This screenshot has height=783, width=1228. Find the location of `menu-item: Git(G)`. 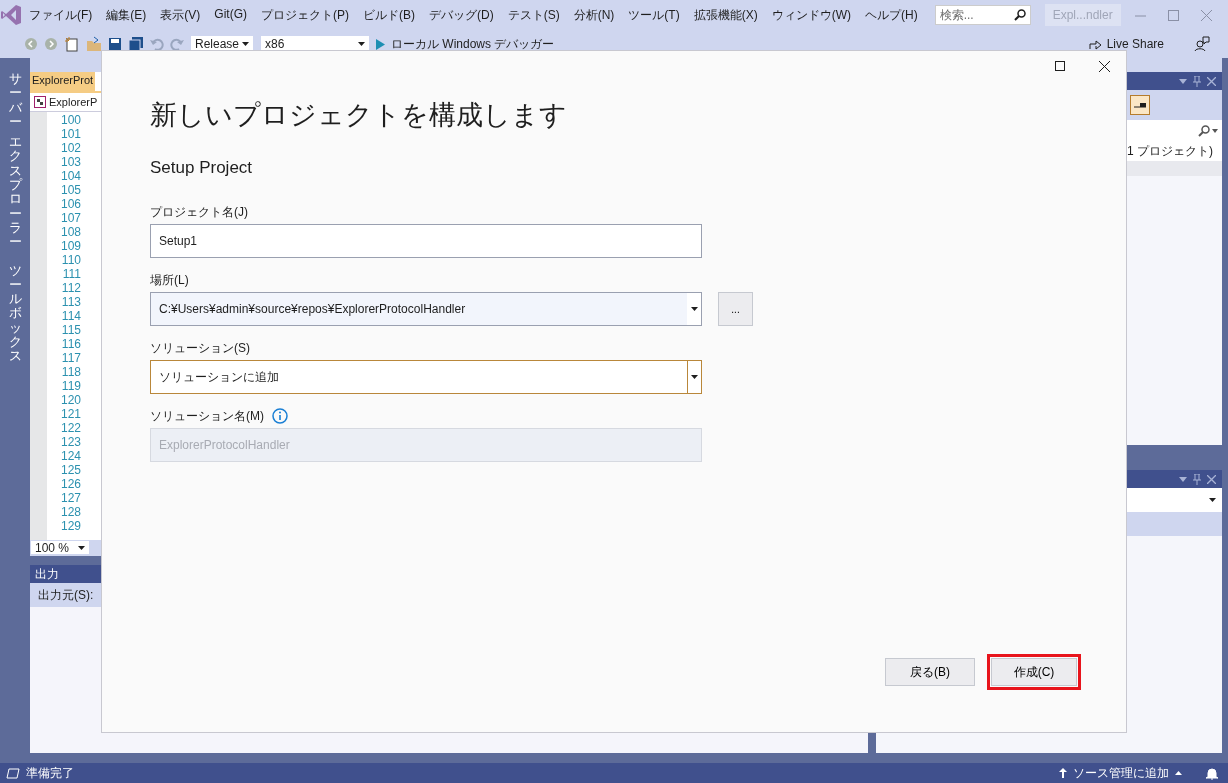

menu-item: Git(G) is located at coordinates (230, 15).